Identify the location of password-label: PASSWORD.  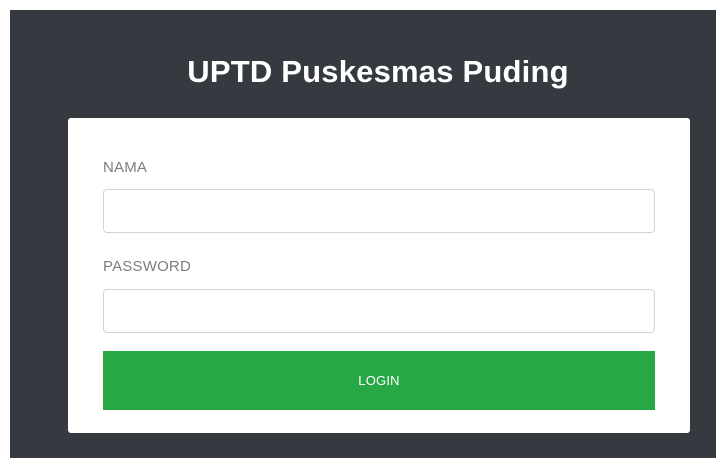
(147, 266).